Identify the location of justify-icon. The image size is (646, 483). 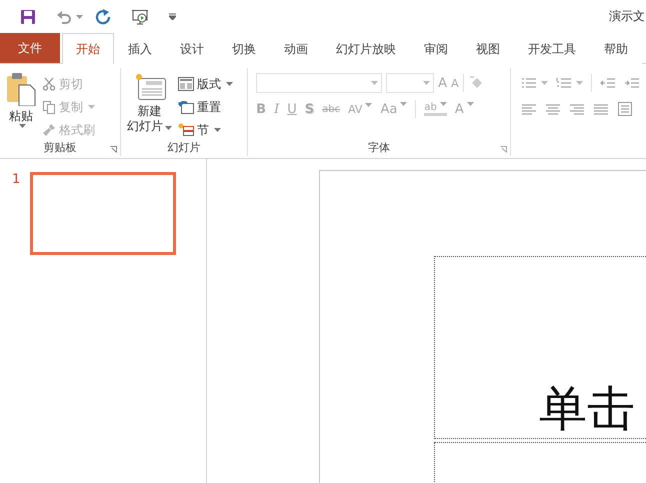
(600, 109).